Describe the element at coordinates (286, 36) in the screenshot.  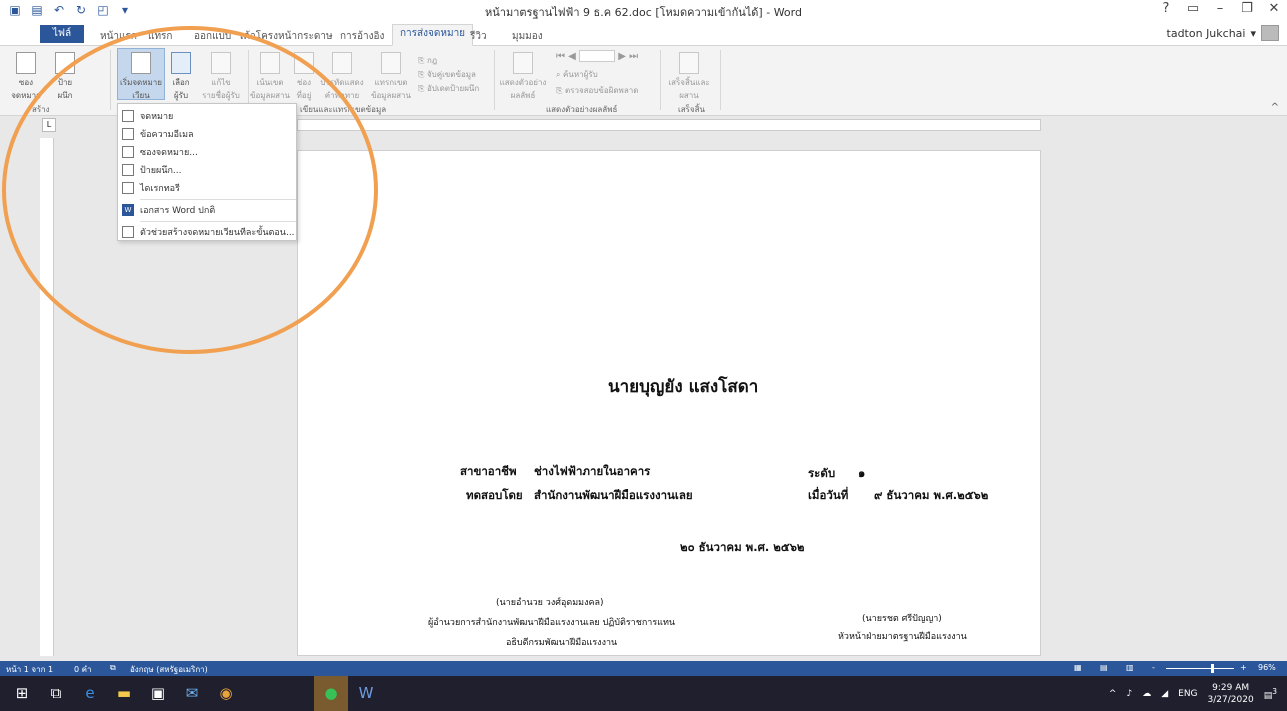
I see `tab-layout: เค้าโครงหน้ากระดาษ` at that location.